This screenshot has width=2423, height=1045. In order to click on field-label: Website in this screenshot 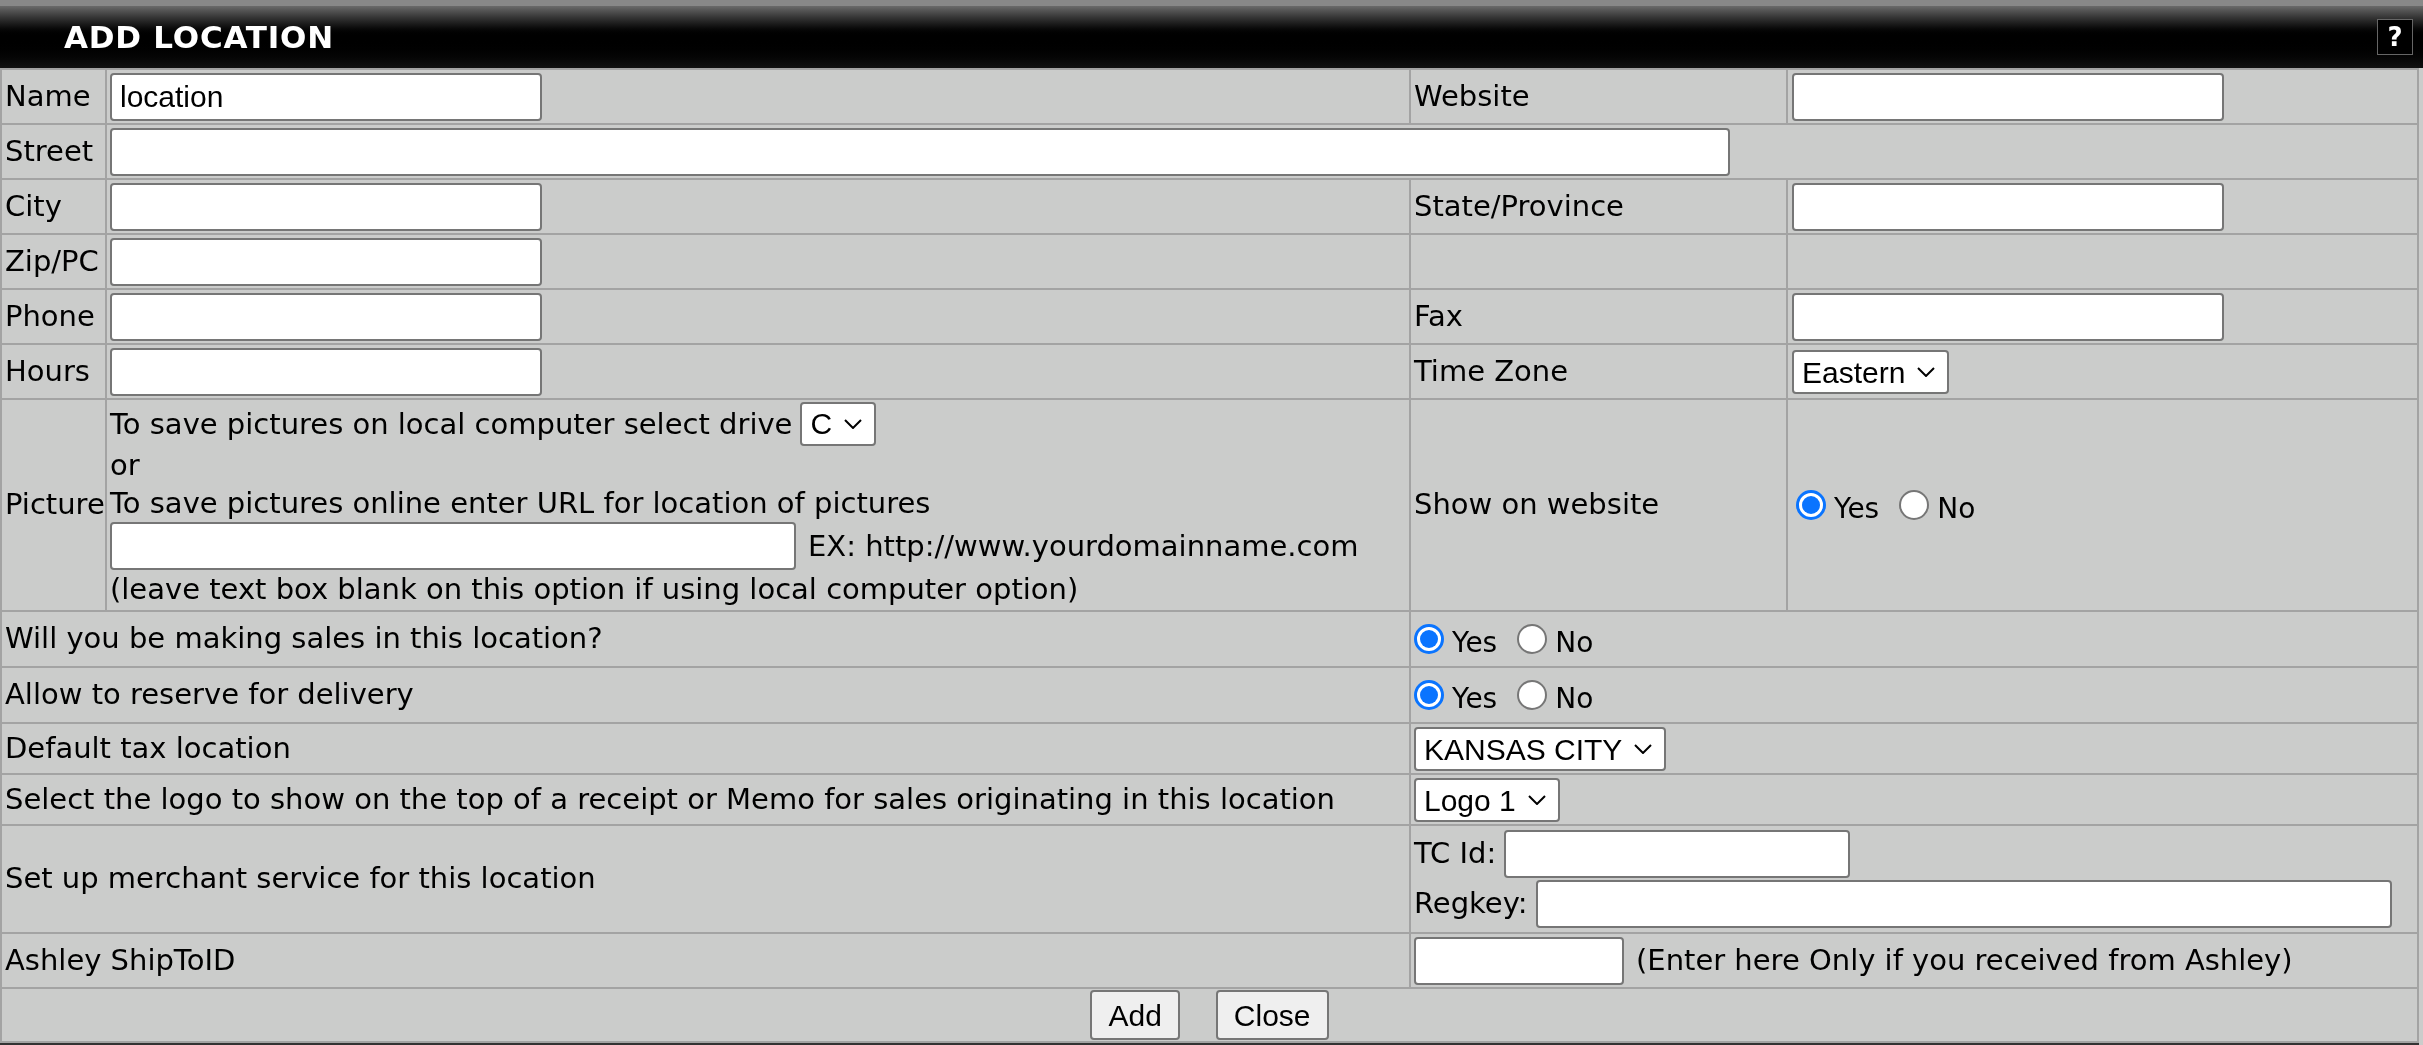, I will do `click(1472, 95)`.